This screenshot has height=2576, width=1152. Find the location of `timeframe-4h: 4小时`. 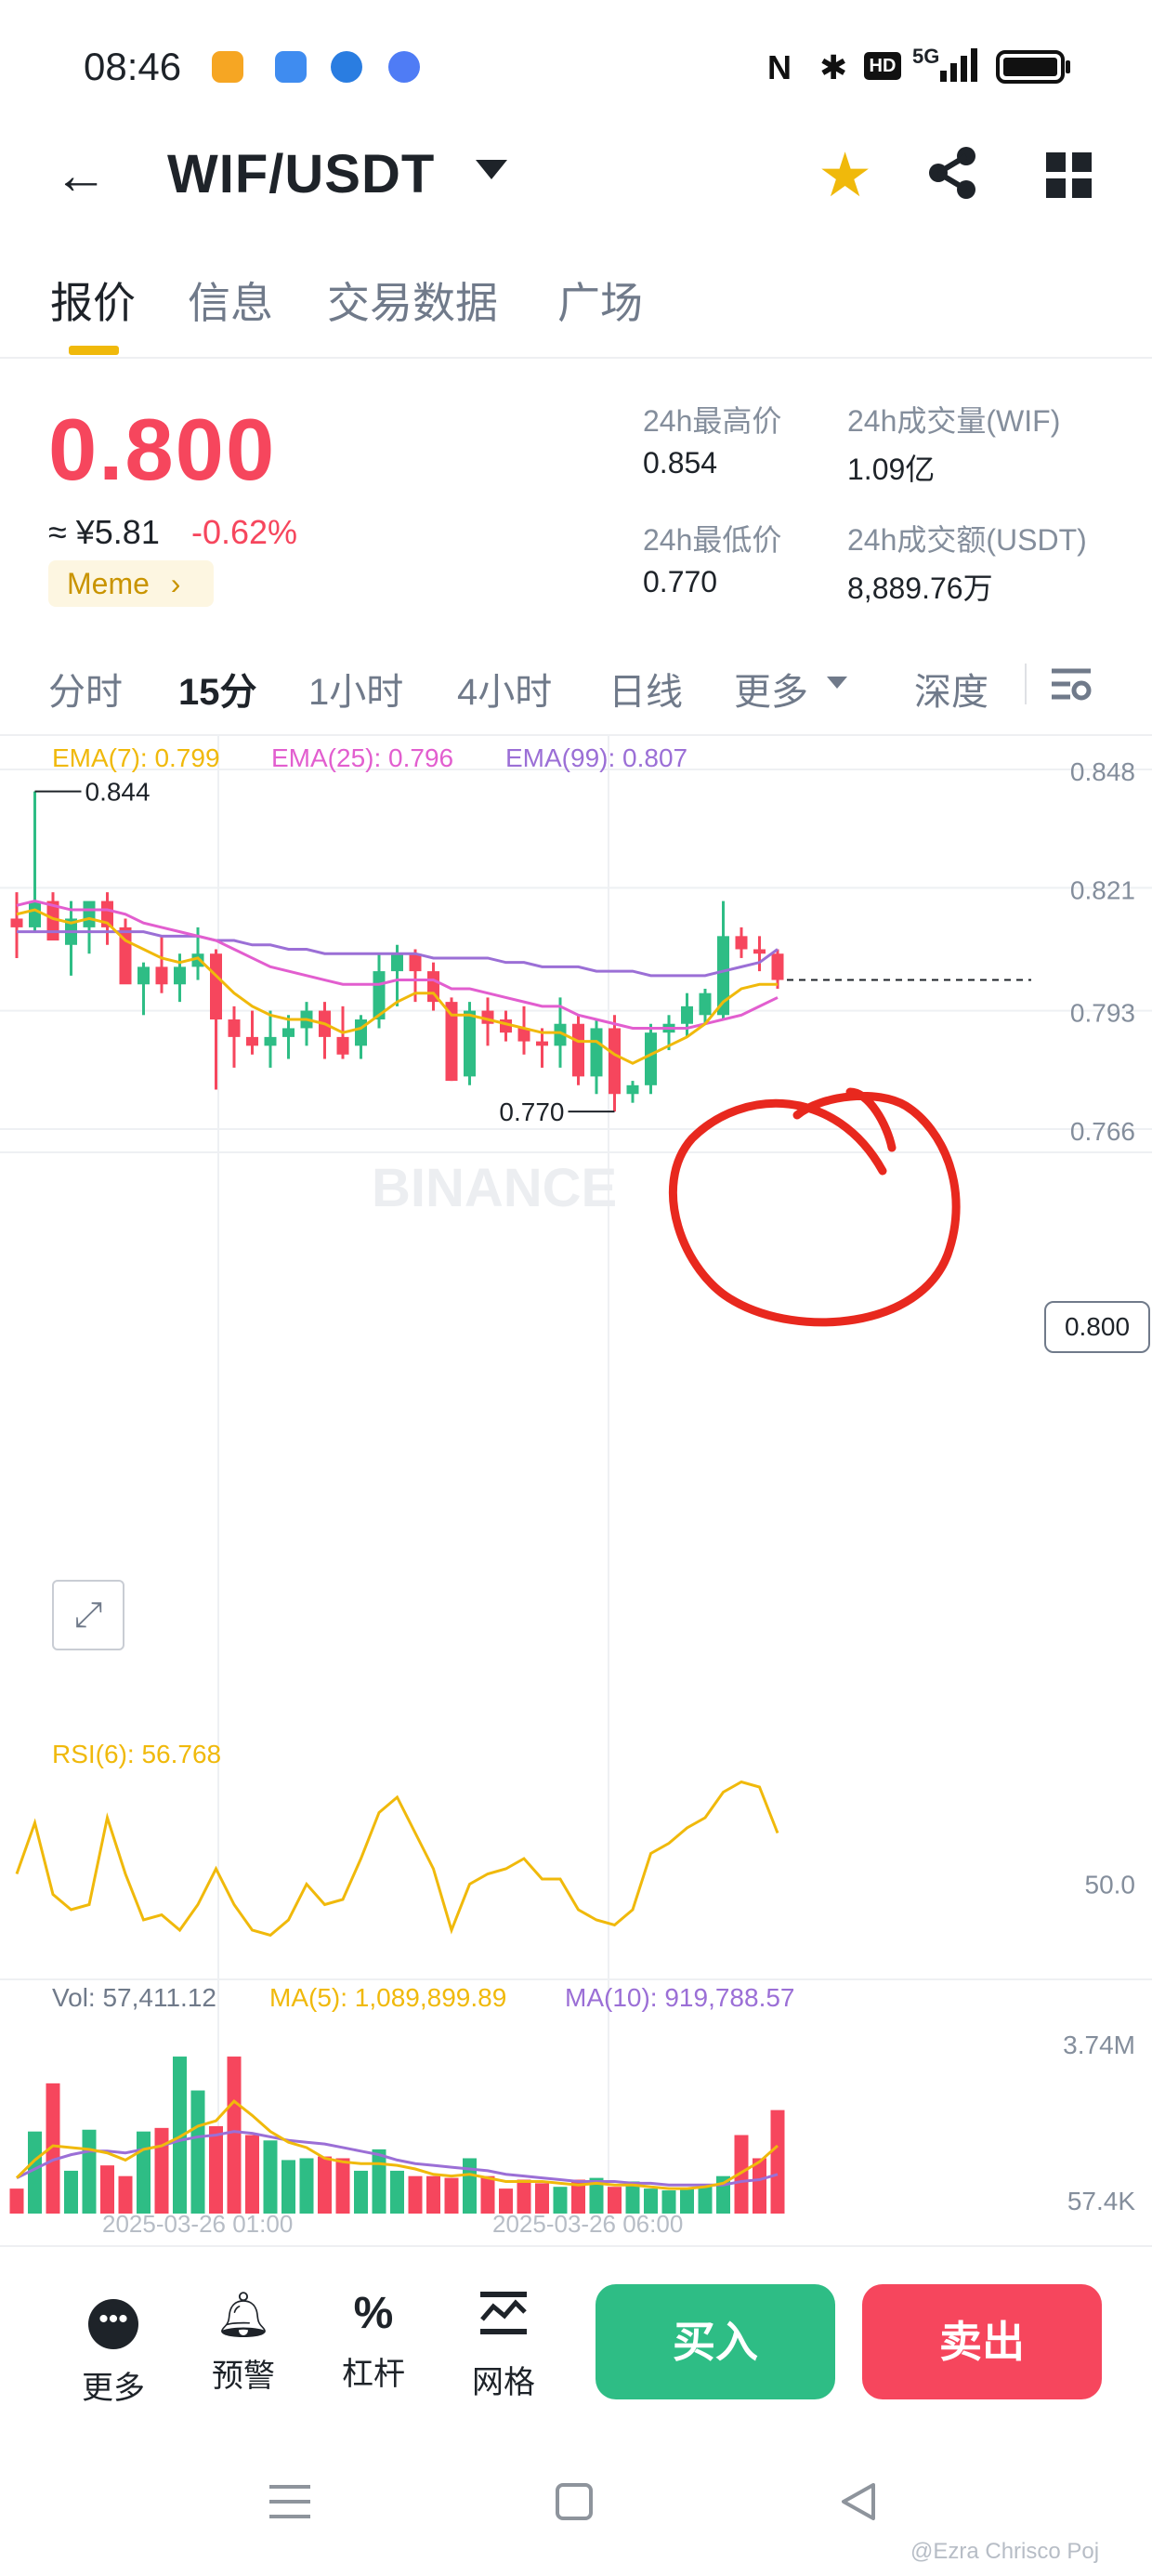

timeframe-4h: 4小时 is located at coordinates (505, 689).